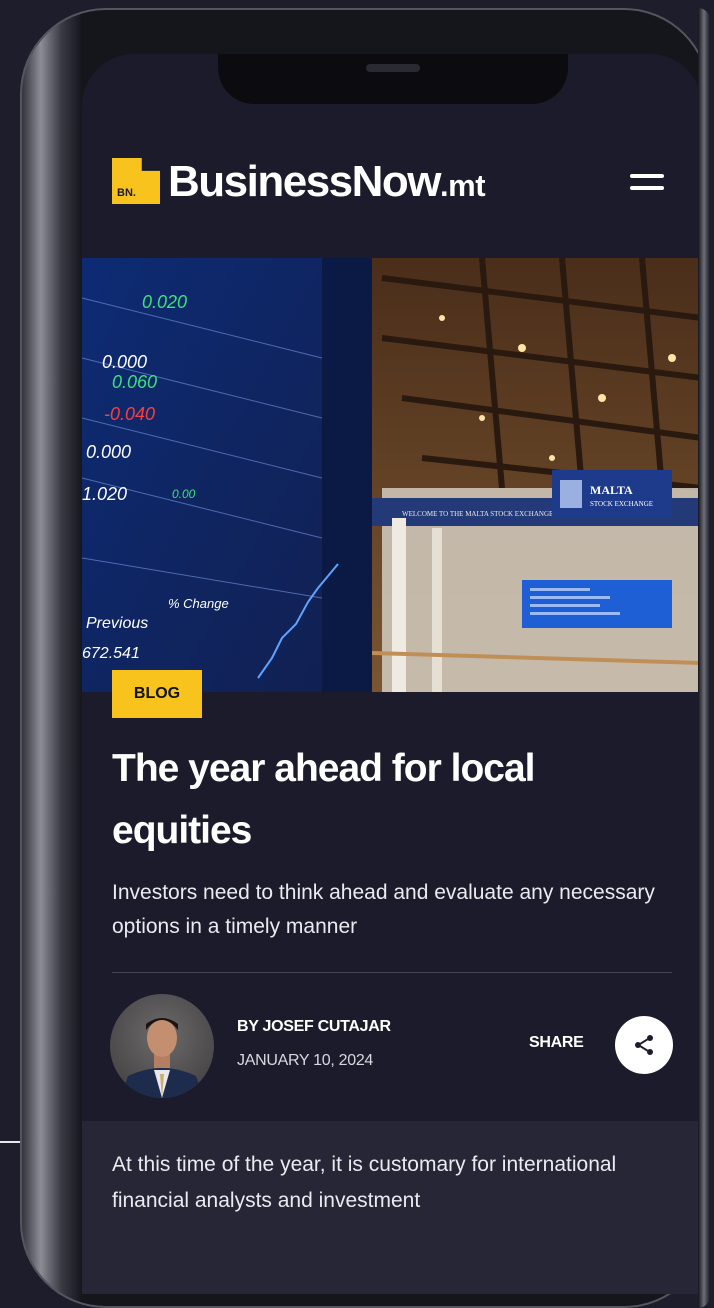 The height and width of the screenshot is (1308, 714). What do you see at coordinates (556, 1043) in the screenshot?
I see `share-label: SHARE` at bounding box center [556, 1043].